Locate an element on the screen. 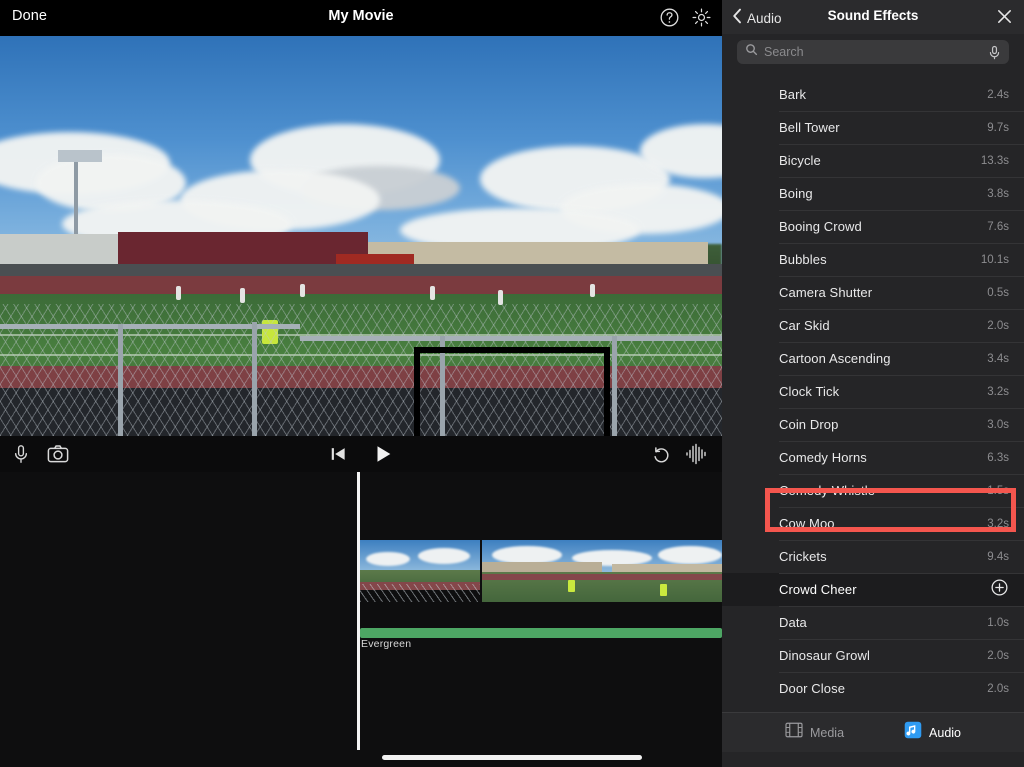 The height and width of the screenshot is (767, 1024). sound-effect-duration: 0.5s is located at coordinates (998, 292).